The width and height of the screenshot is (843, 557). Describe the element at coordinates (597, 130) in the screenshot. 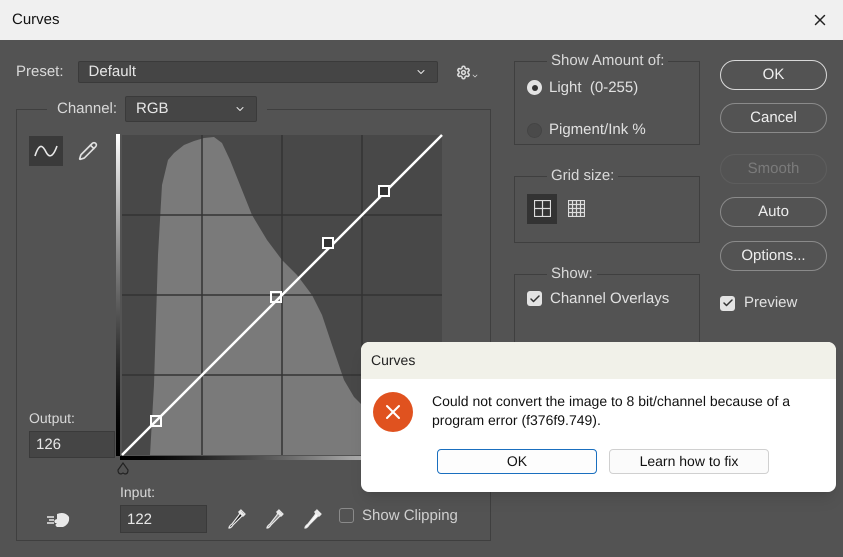

I see `radio-label: Pigment/Ink %` at that location.